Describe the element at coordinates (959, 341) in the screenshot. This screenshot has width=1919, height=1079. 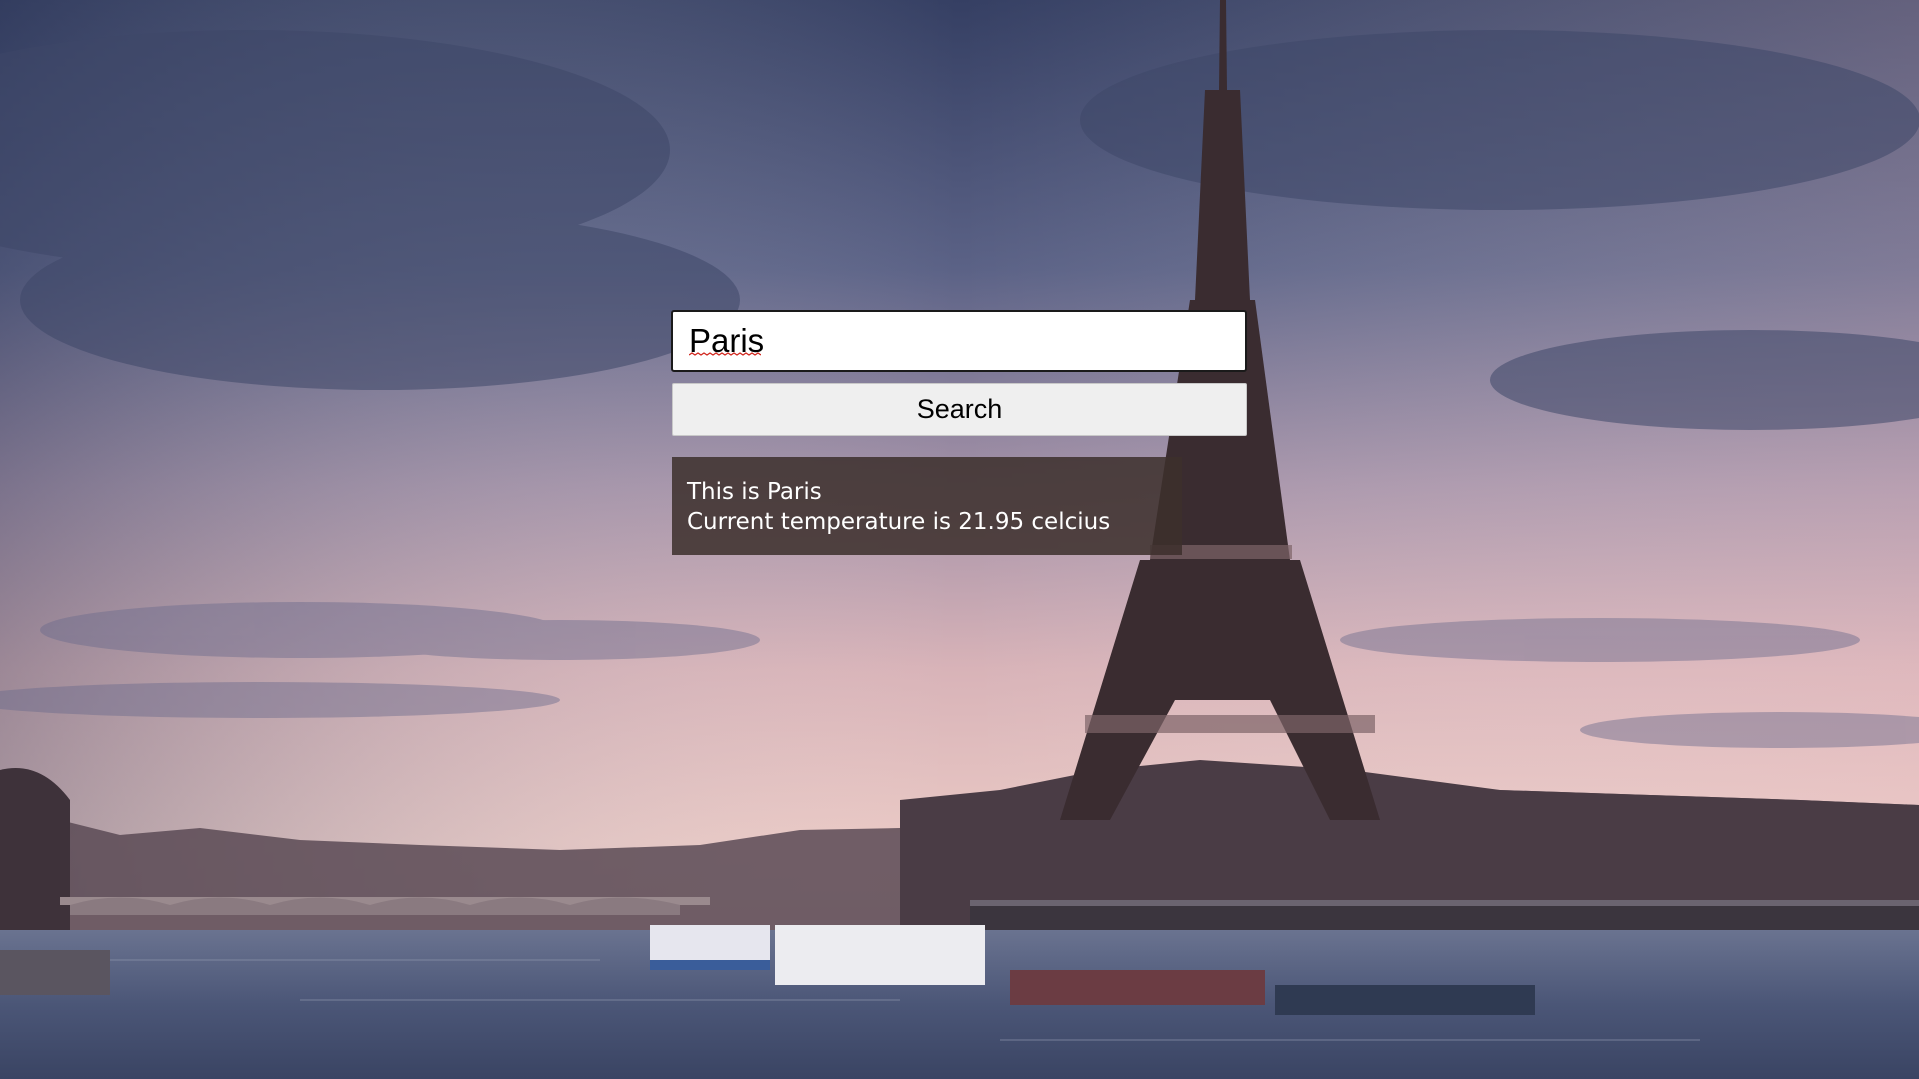
I see `city-search-input` at that location.